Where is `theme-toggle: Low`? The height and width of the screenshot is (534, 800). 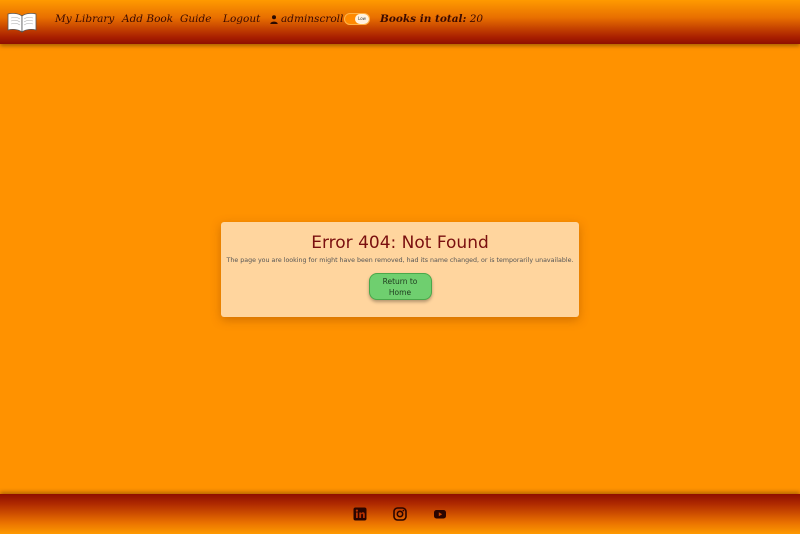 theme-toggle: Low is located at coordinates (357, 19).